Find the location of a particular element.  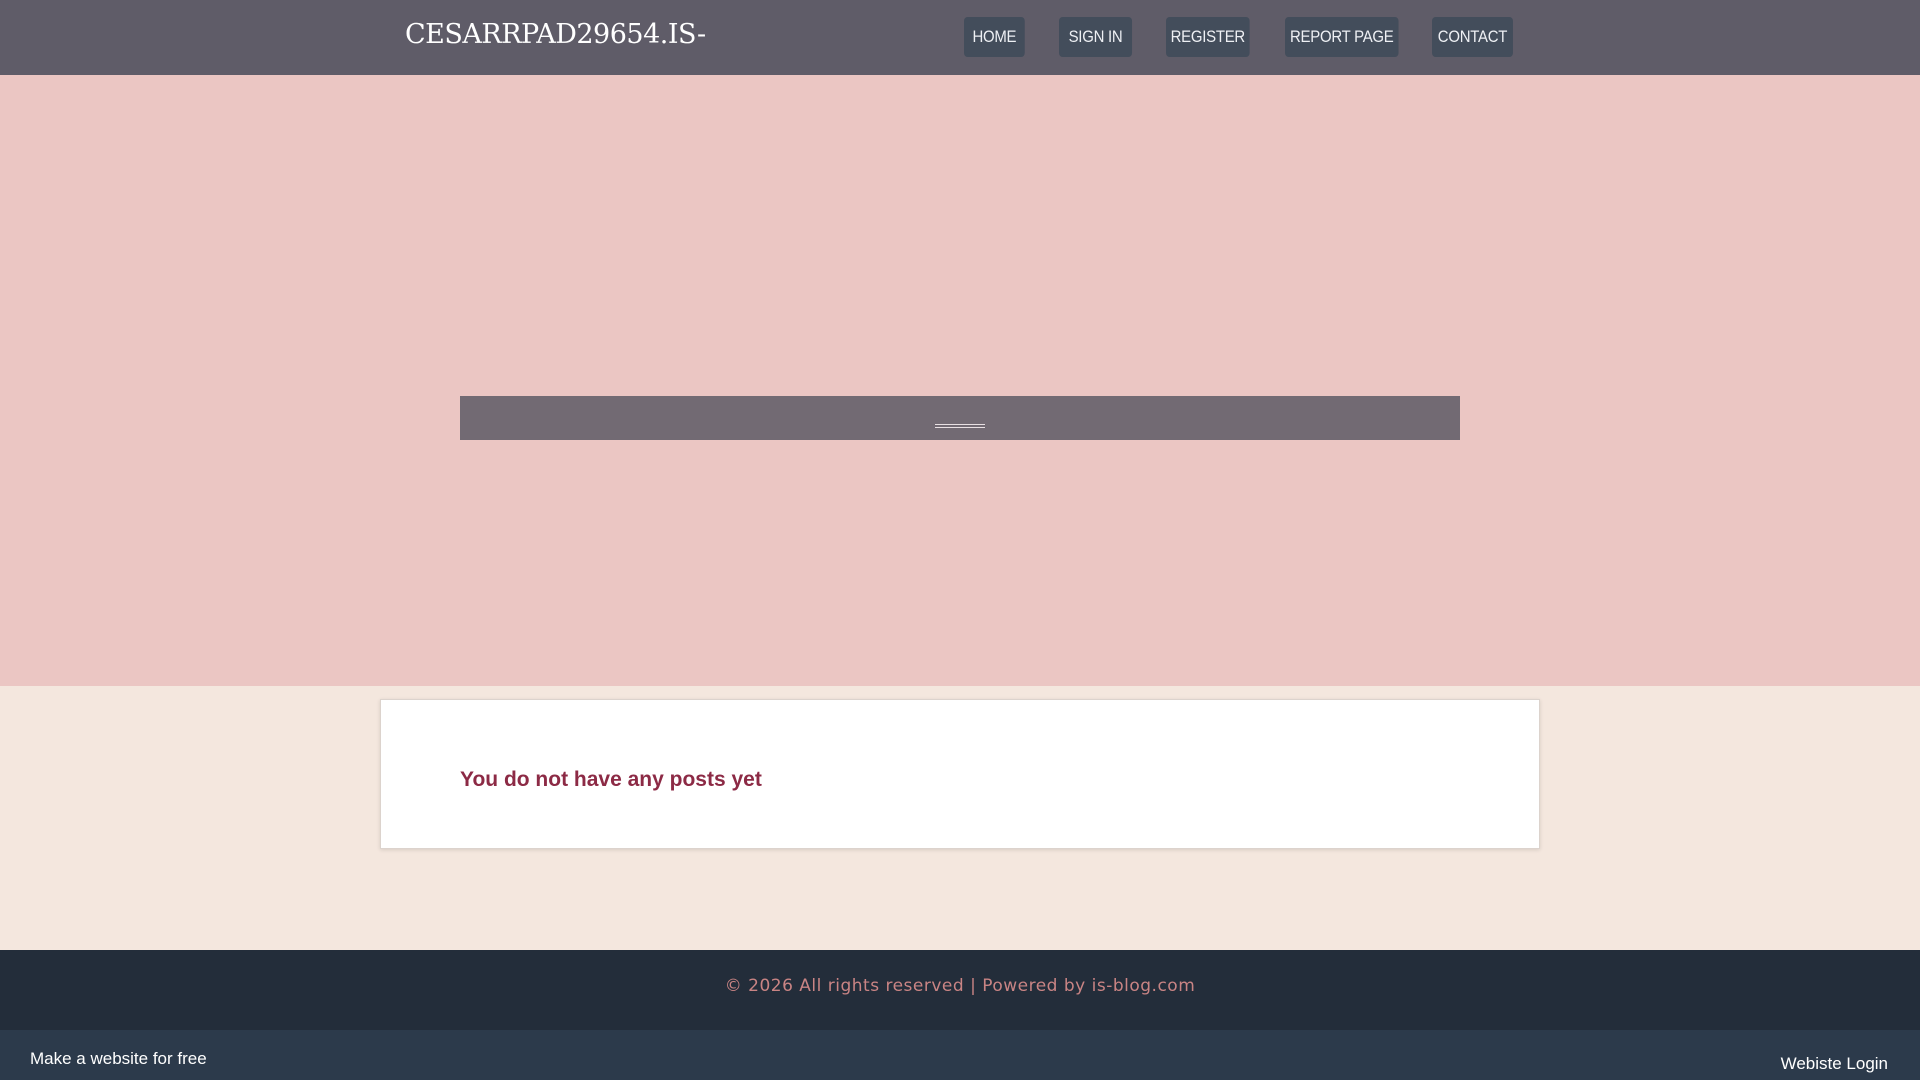

nav-report-page-button: REPORT PAGE is located at coordinates (1342, 37).